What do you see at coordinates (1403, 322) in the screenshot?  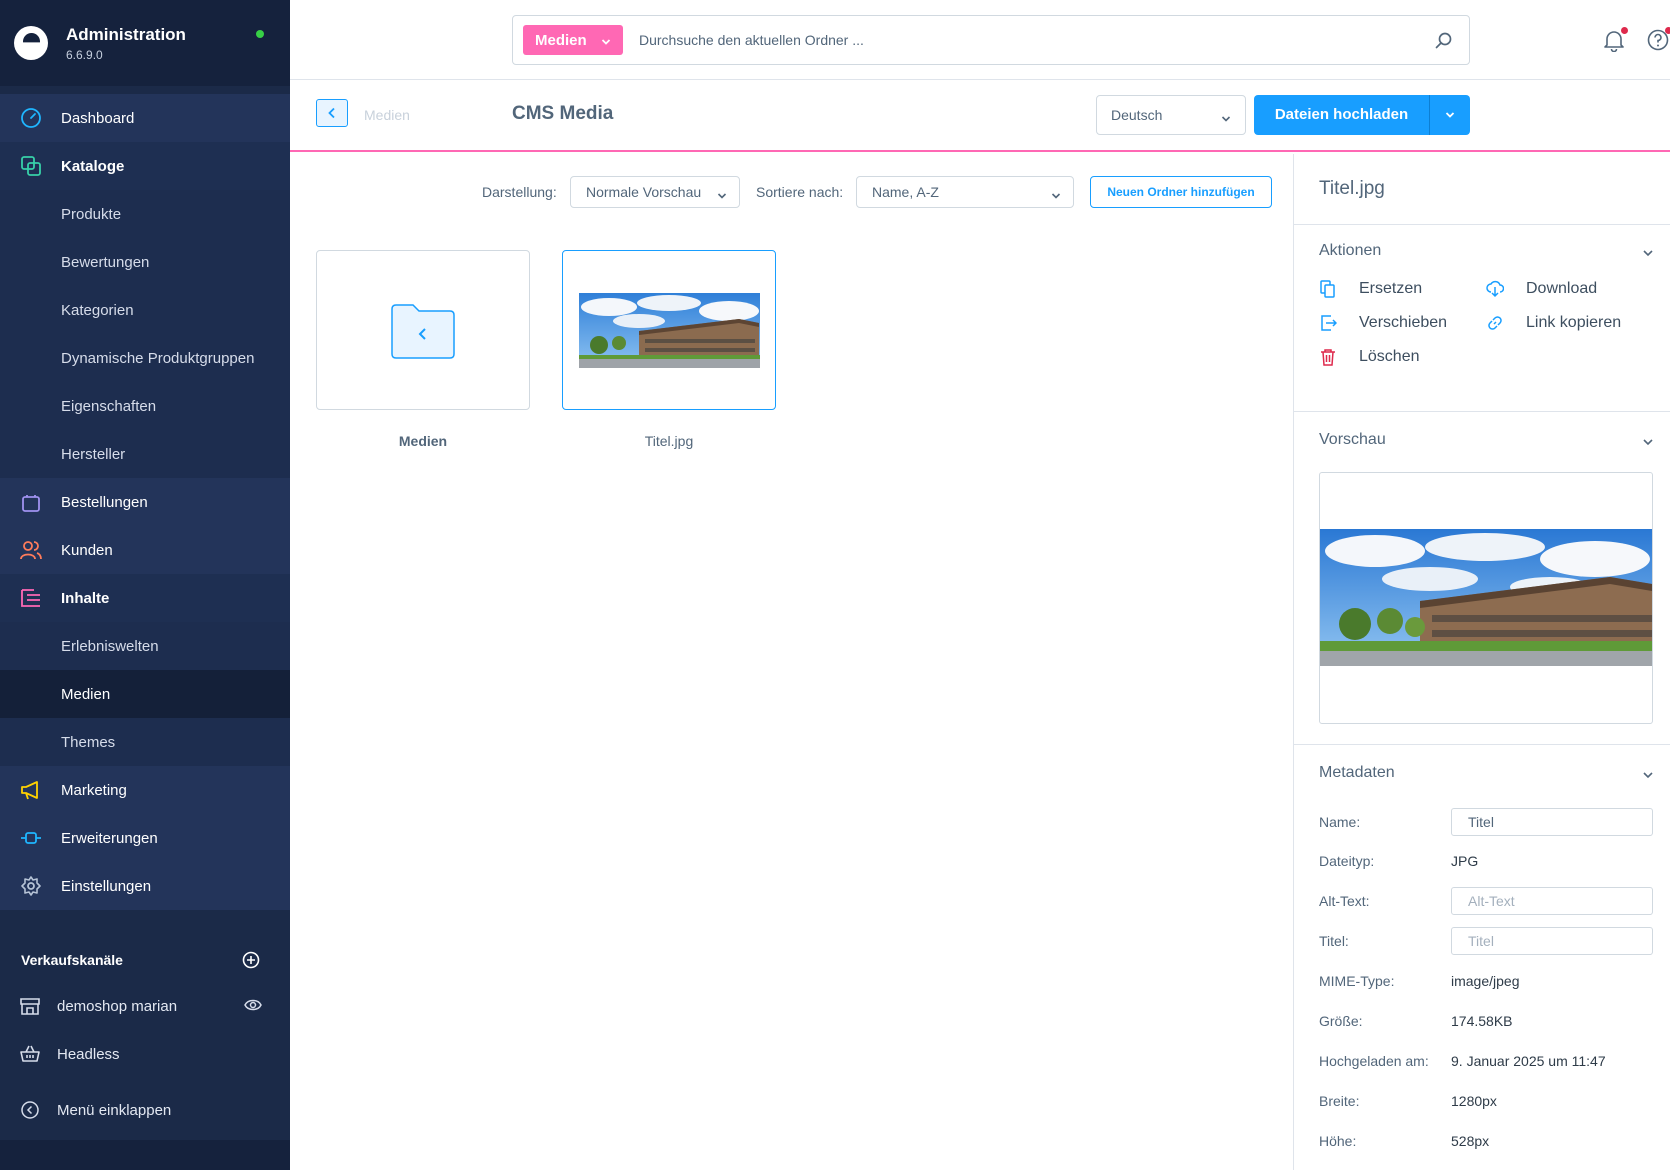 I see `action-label: Verschieben` at bounding box center [1403, 322].